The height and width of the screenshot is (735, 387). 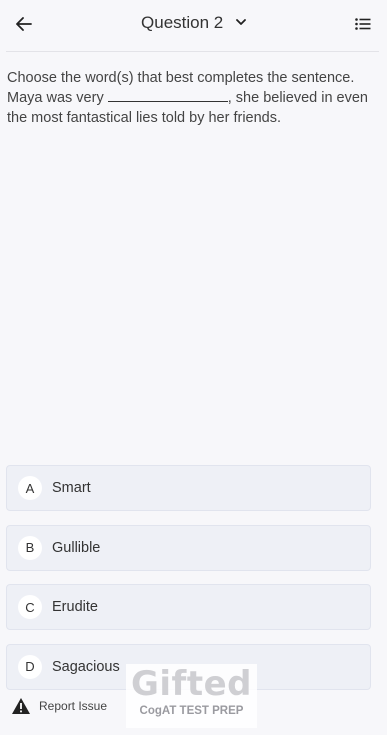 What do you see at coordinates (73, 706) in the screenshot?
I see `report-issue-label: Report Issue` at bounding box center [73, 706].